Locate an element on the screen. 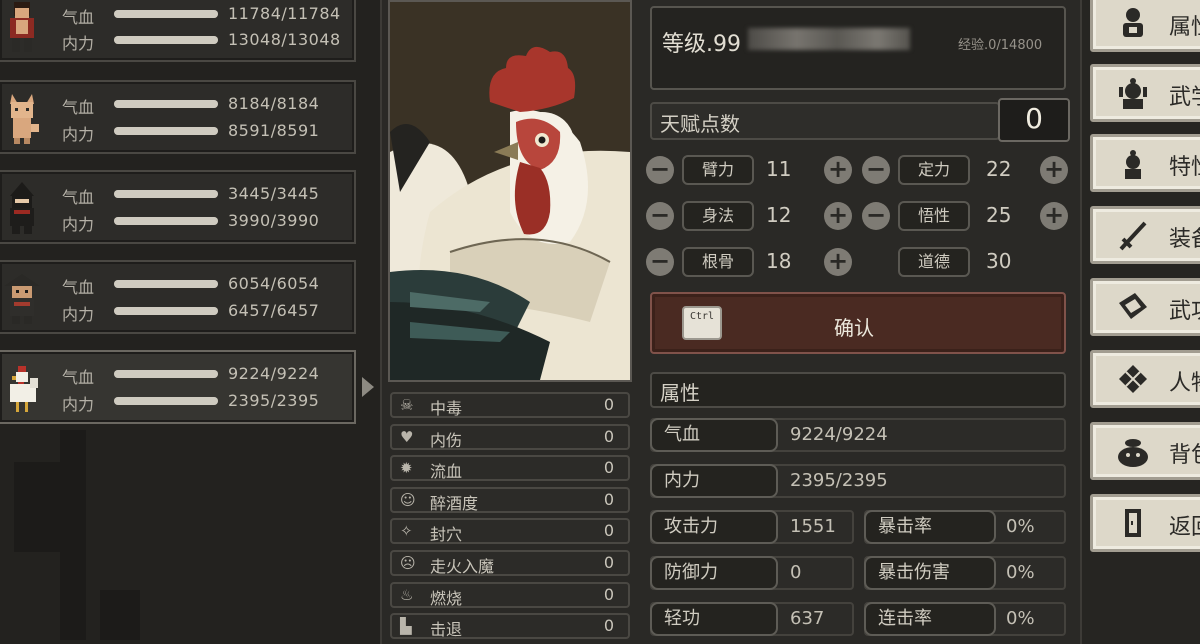 This screenshot has height=644, width=1200. prop-critdmg-label: 暴击伤害 is located at coordinates (930, 573).